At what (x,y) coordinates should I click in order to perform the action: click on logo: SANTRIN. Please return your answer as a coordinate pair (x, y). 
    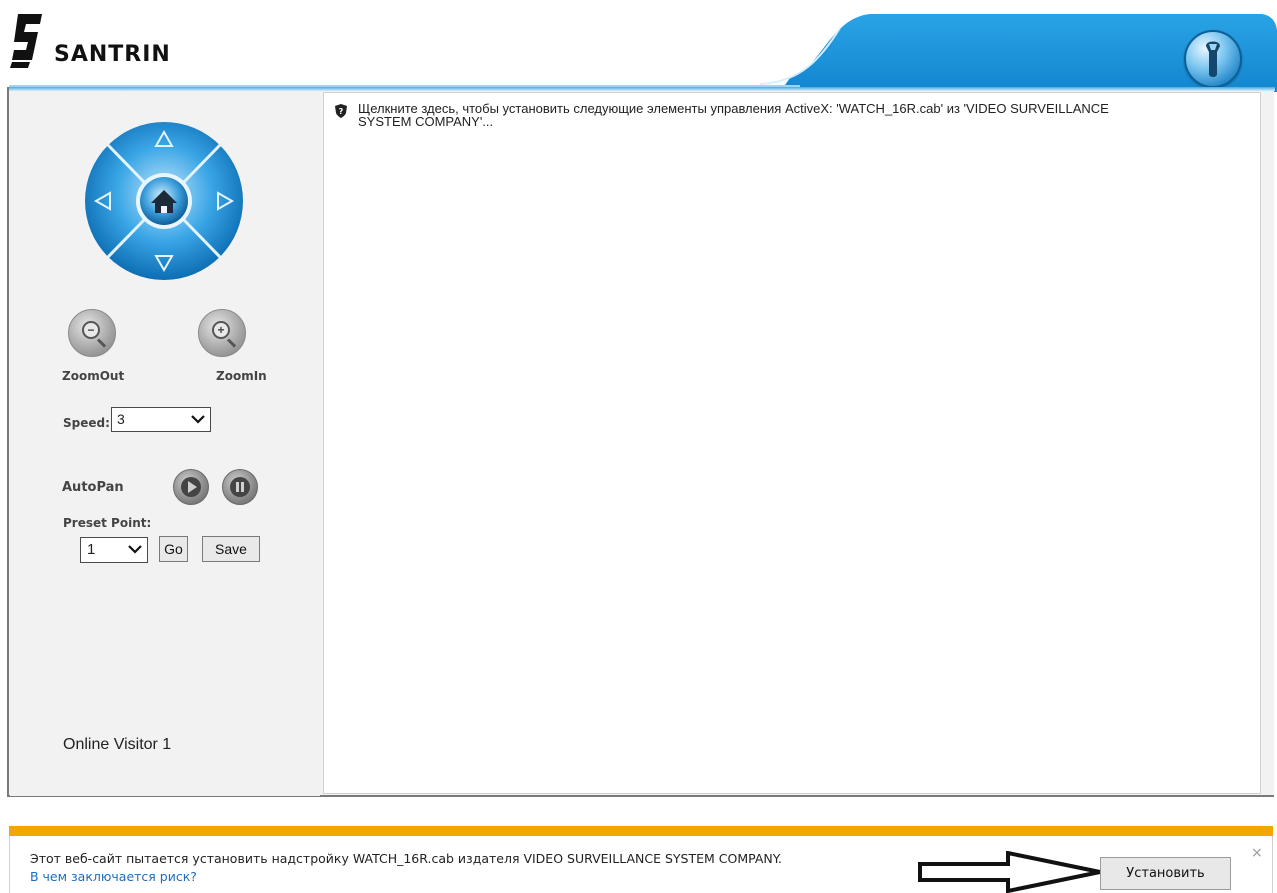
    Looking at the image, I should click on (108, 42).